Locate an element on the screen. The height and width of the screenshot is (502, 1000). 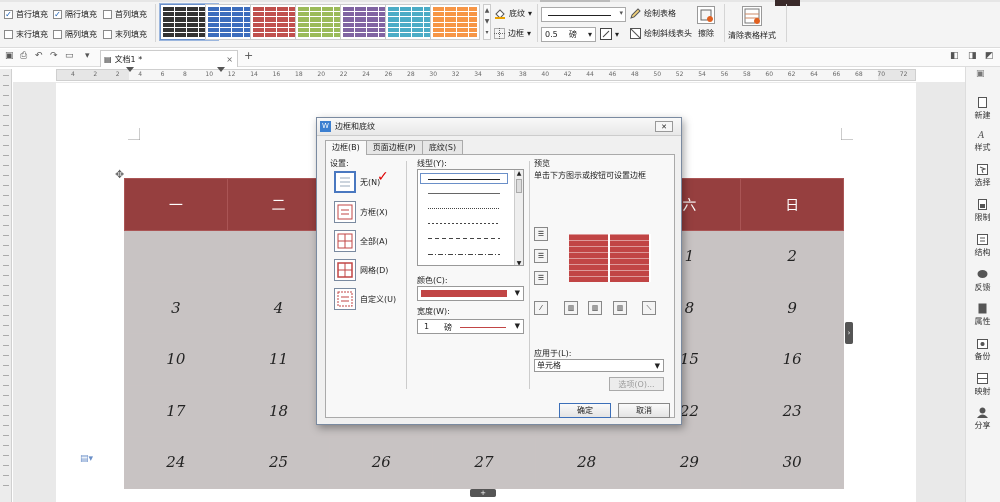
dialog-title-bar: W 边框和底纹 is located at coordinates (499, 127).